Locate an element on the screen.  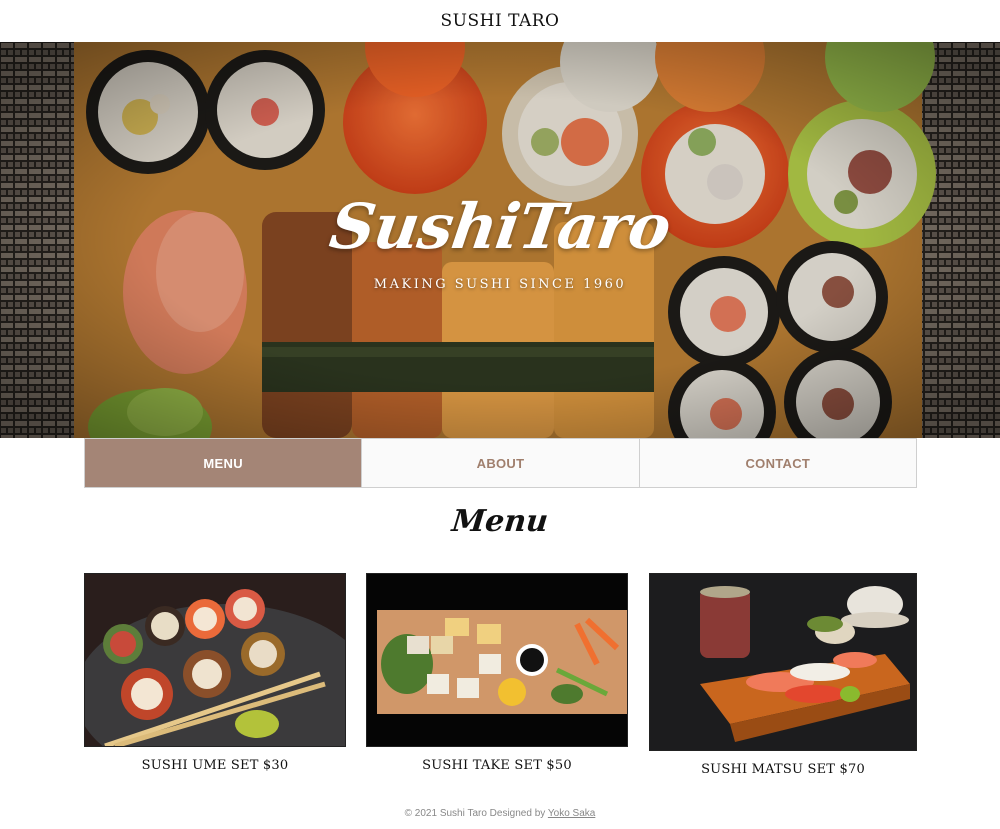
menu-card-ume: SUSHI UME SET $30 is located at coordinates (215, 673).